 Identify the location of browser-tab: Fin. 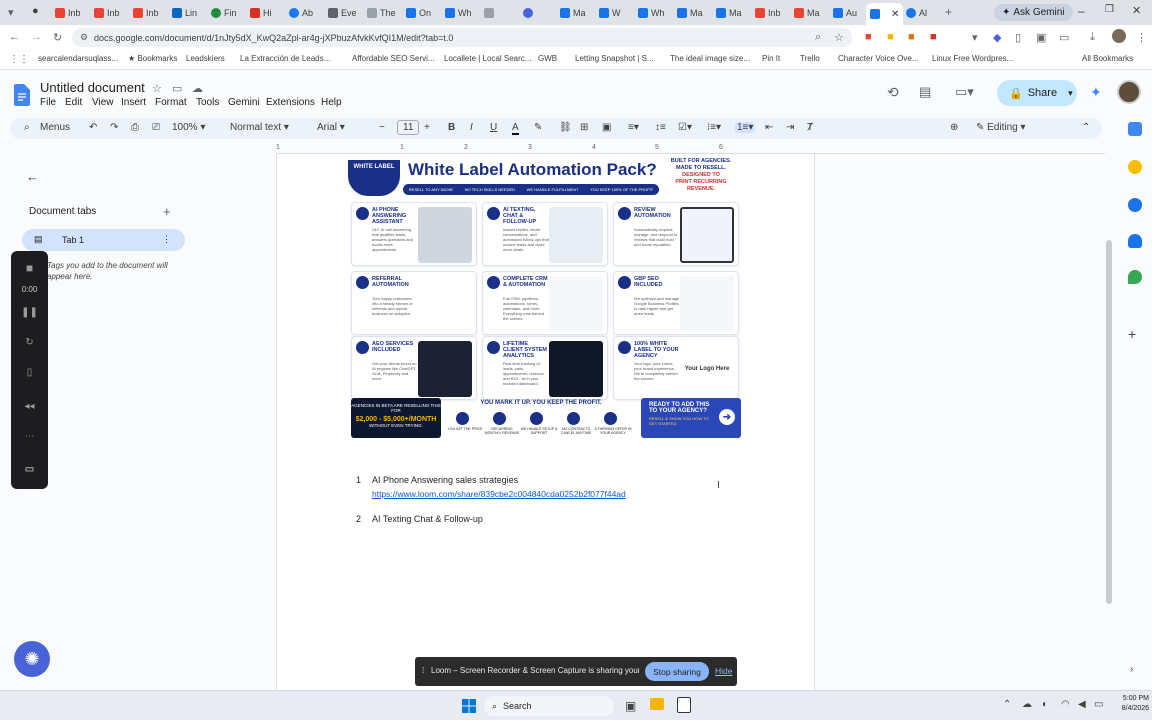
(224, 13).